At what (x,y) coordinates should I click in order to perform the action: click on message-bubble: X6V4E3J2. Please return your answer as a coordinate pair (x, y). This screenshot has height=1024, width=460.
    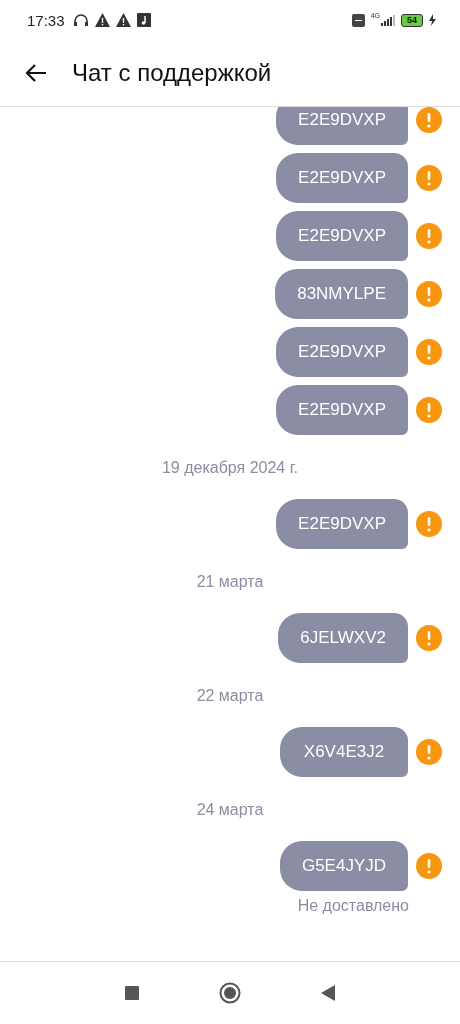
    Looking at the image, I should click on (344, 752).